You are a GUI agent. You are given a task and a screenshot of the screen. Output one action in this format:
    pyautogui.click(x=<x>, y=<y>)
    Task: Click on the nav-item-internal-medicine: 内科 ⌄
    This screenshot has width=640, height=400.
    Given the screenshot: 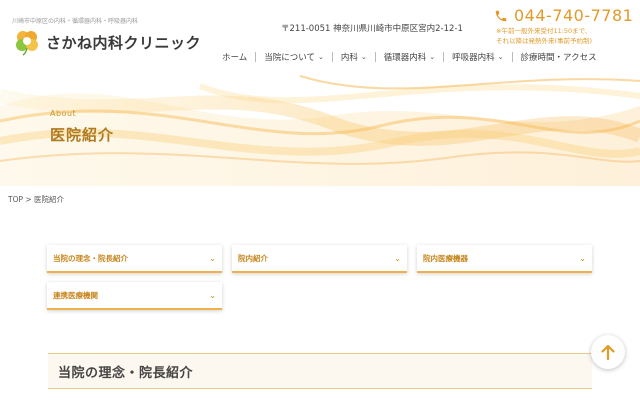 What is the action you would take?
    pyautogui.click(x=354, y=57)
    